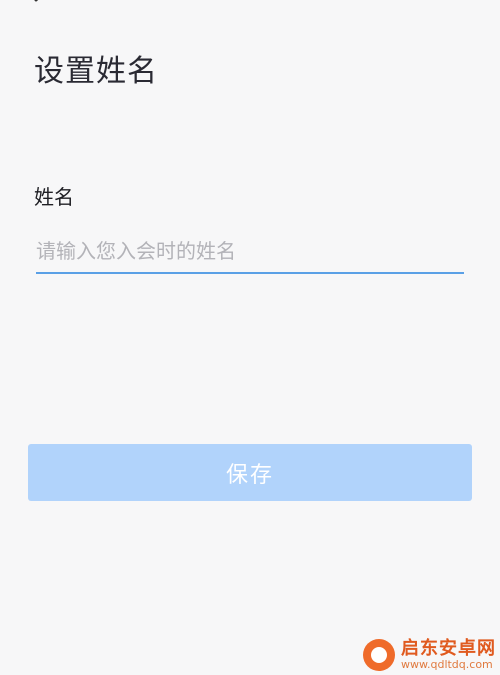 This screenshot has width=500, height=675. I want to click on back-button, so click(43, 8).